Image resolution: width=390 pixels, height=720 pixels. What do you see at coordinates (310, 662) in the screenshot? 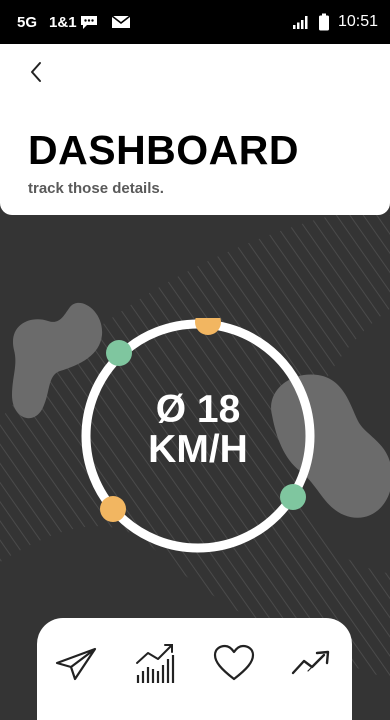
I see `trend-up-icon` at bounding box center [310, 662].